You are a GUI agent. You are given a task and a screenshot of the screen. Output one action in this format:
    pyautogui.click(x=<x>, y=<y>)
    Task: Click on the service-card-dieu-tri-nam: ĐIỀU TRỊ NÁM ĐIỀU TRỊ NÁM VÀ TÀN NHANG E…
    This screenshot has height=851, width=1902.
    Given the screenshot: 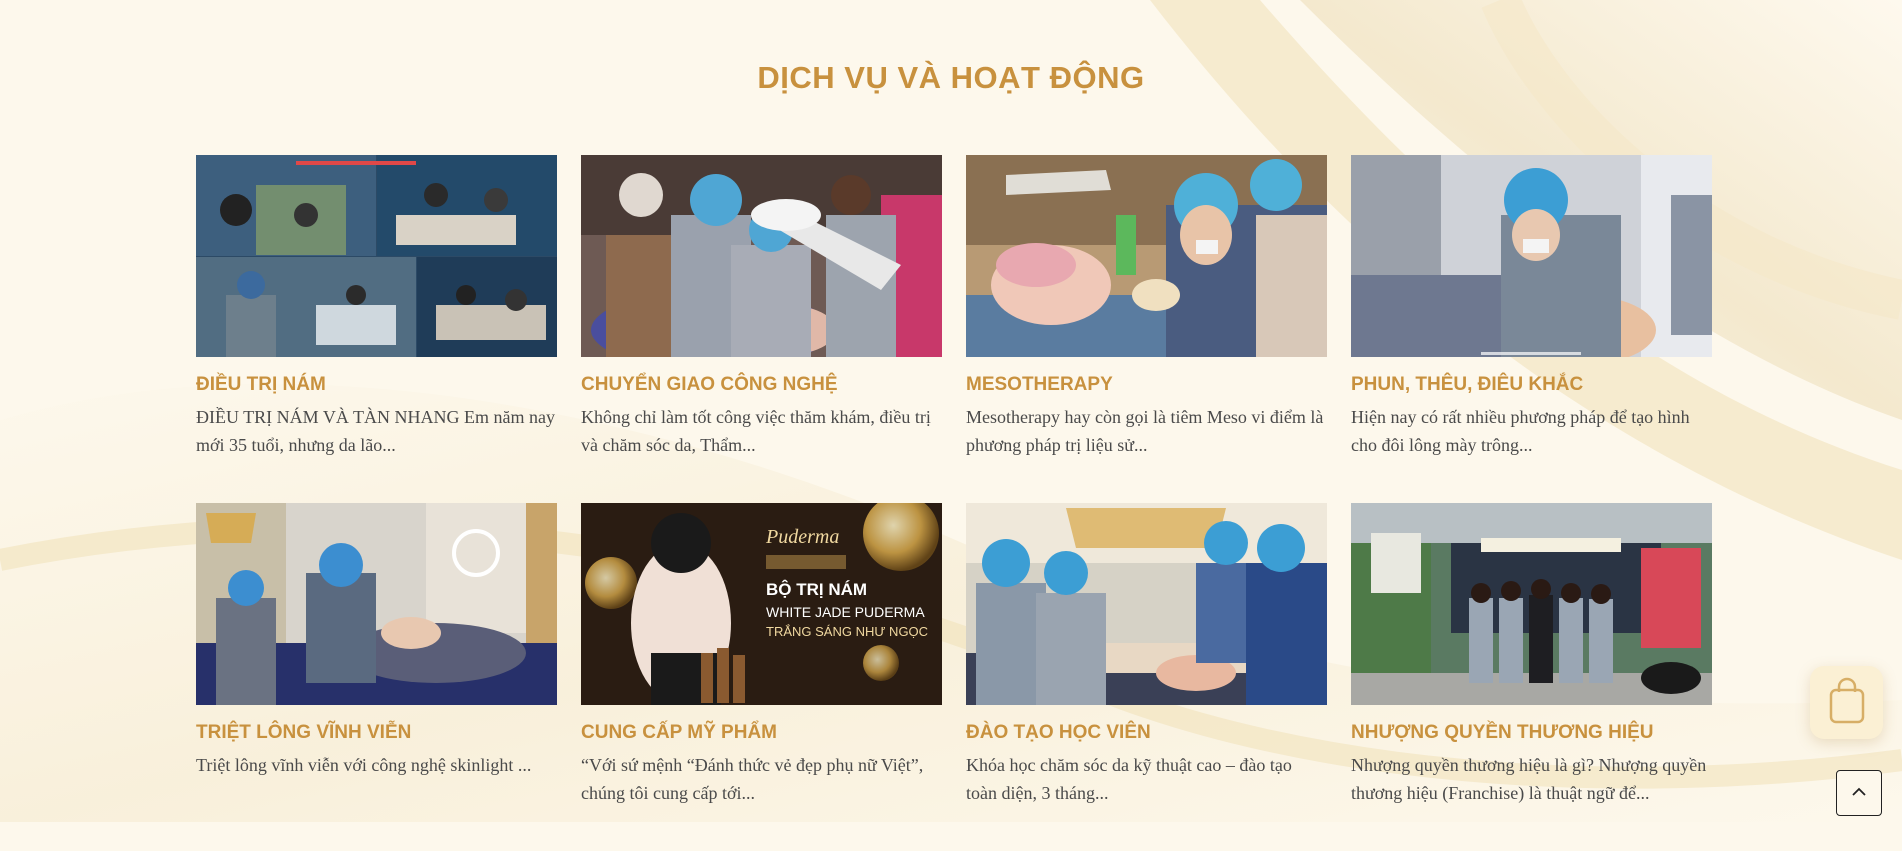 What is the action you would take?
    pyautogui.click(x=376, y=329)
    